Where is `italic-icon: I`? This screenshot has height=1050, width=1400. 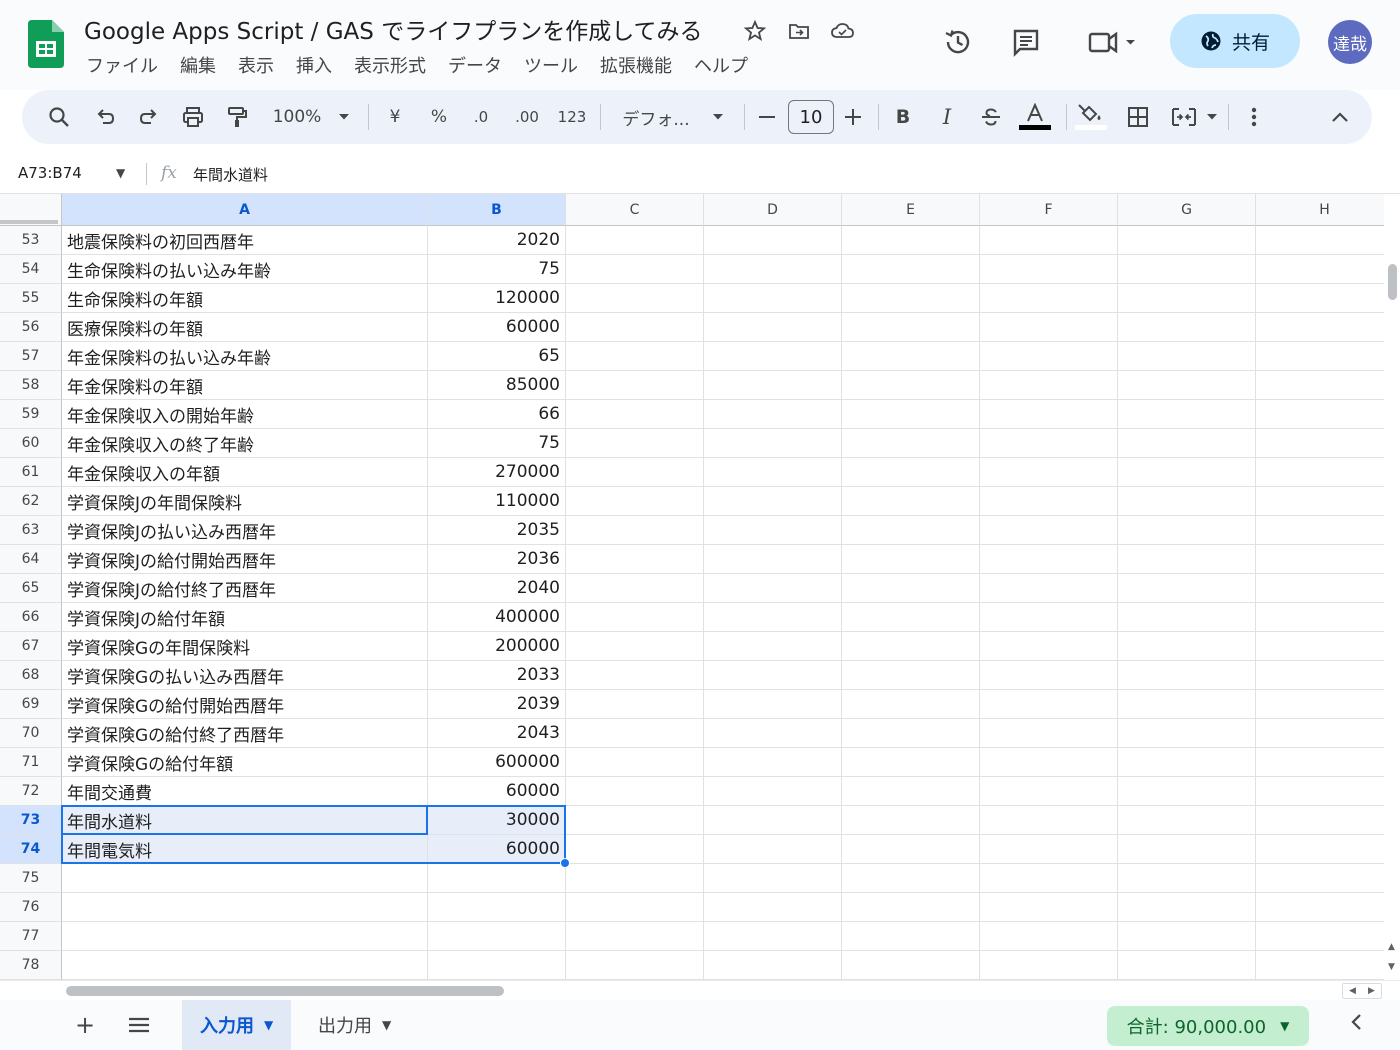 italic-icon: I is located at coordinates (947, 117).